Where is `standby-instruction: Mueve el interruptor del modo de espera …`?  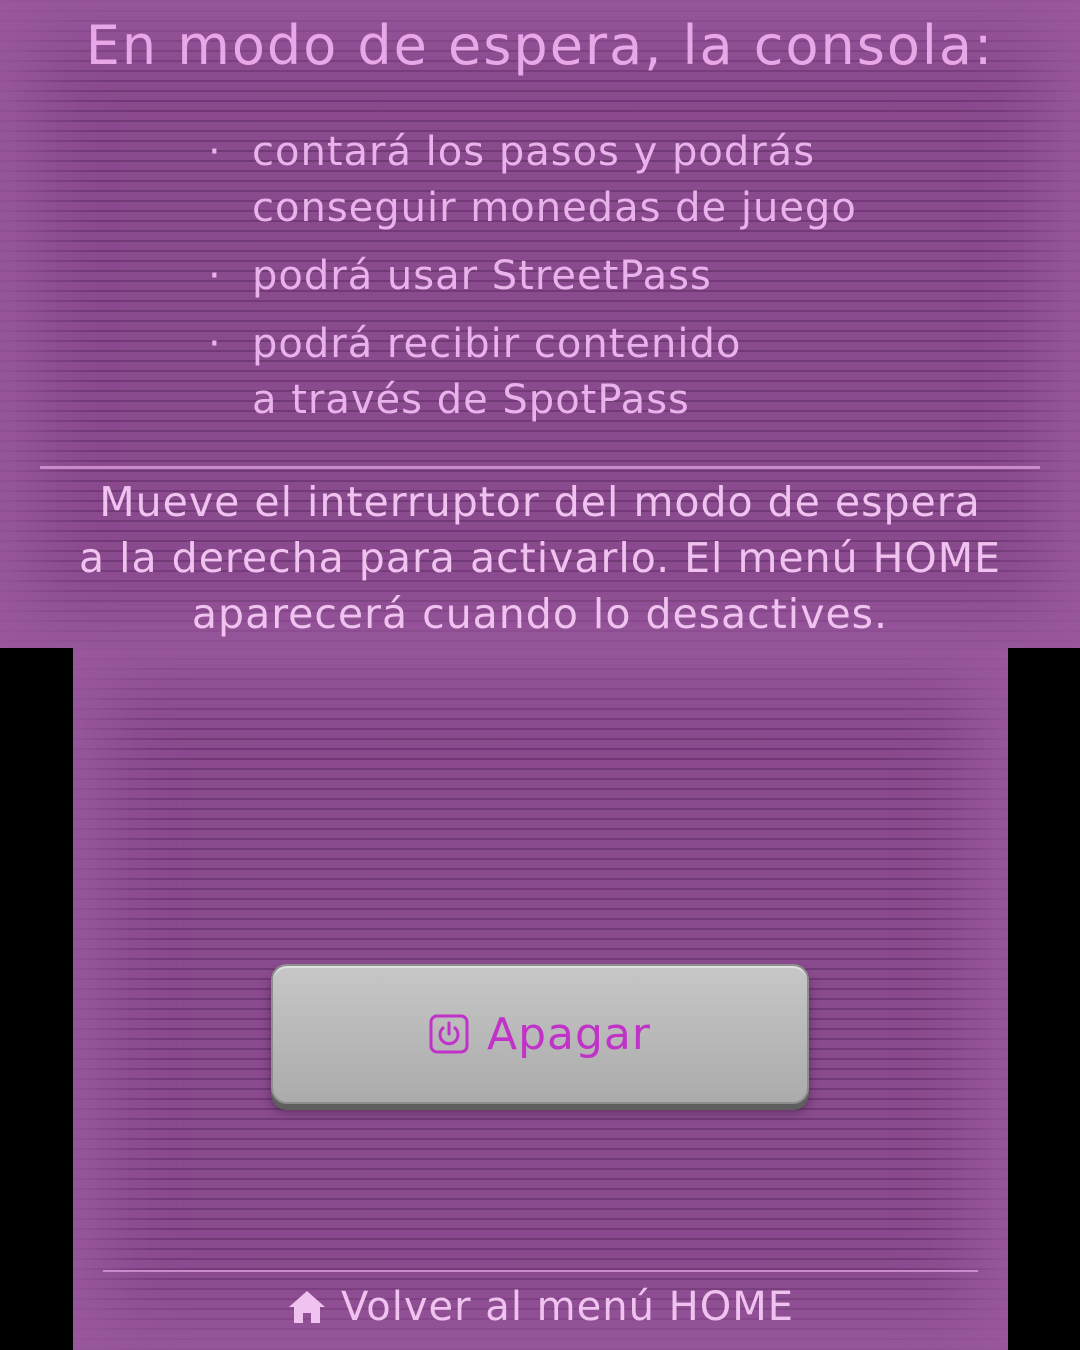 standby-instruction: Mueve el interruptor del modo de espera … is located at coordinates (540, 558).